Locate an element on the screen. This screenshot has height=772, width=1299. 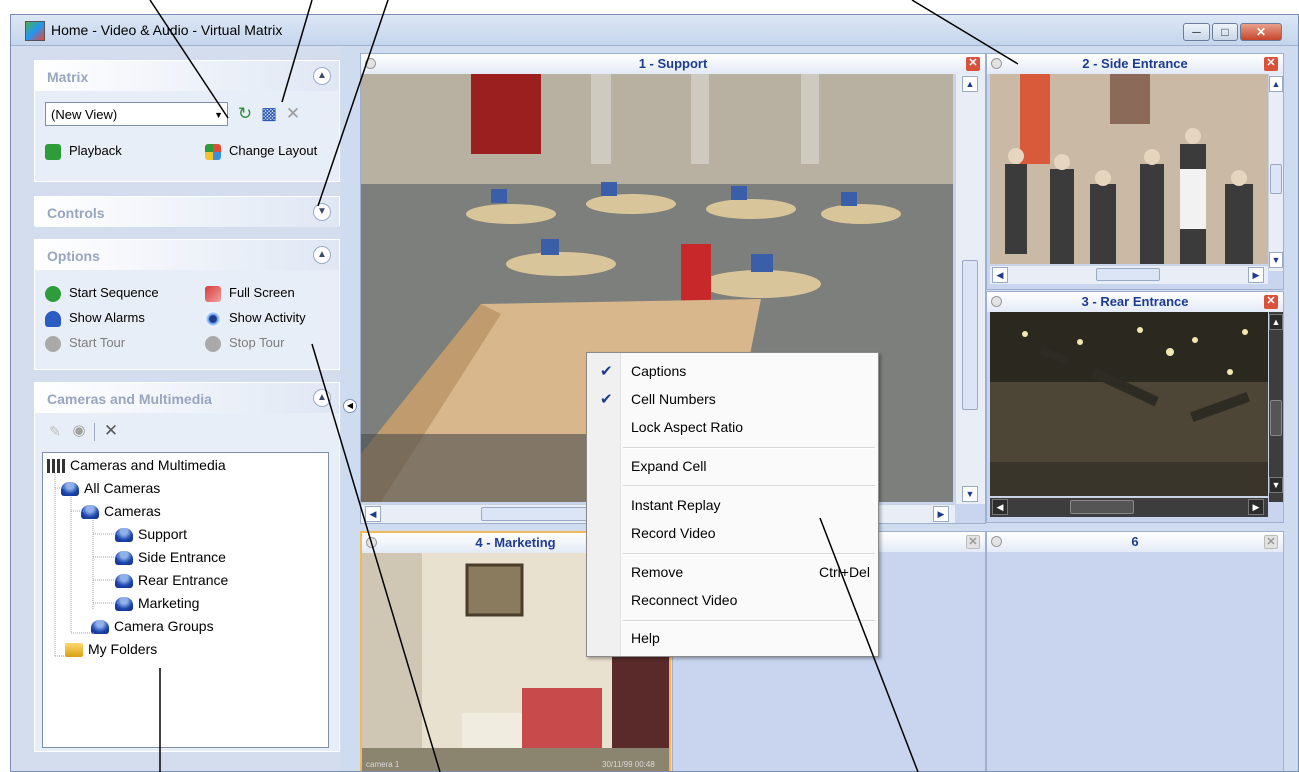
cameras-header: Cameras and Multimedia ▲ is located at coordinates (187, 398).